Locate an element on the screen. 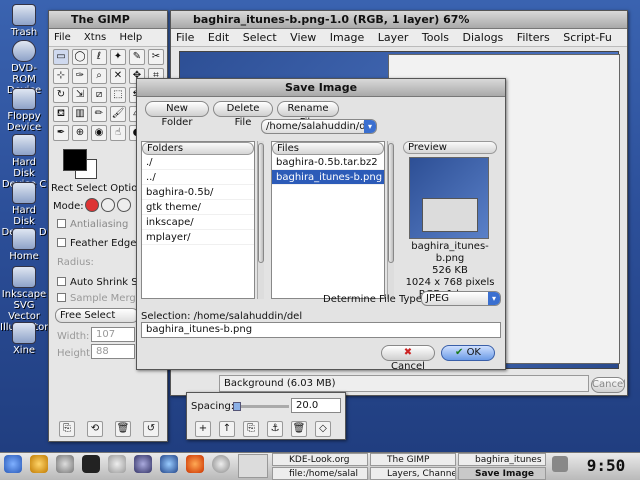 This screenshot has height=480, width=640. mode-subtract-button is located at coordinates (124, 205).